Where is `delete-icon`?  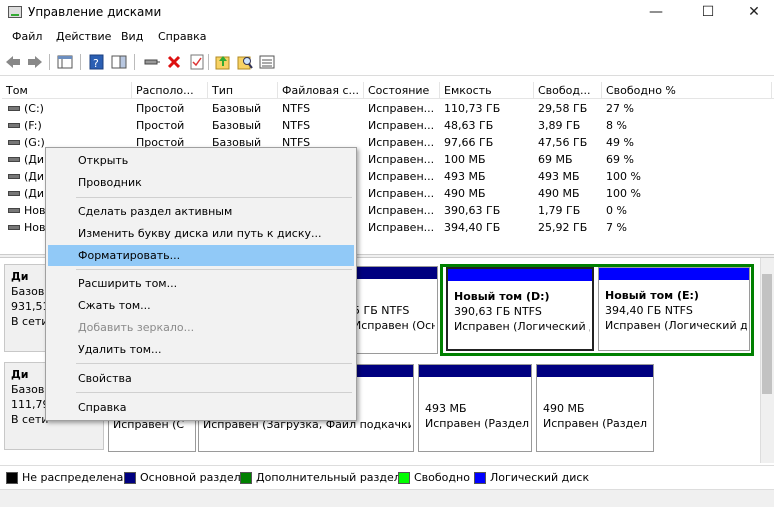 delete-icon is located at coordinates (174, 62).